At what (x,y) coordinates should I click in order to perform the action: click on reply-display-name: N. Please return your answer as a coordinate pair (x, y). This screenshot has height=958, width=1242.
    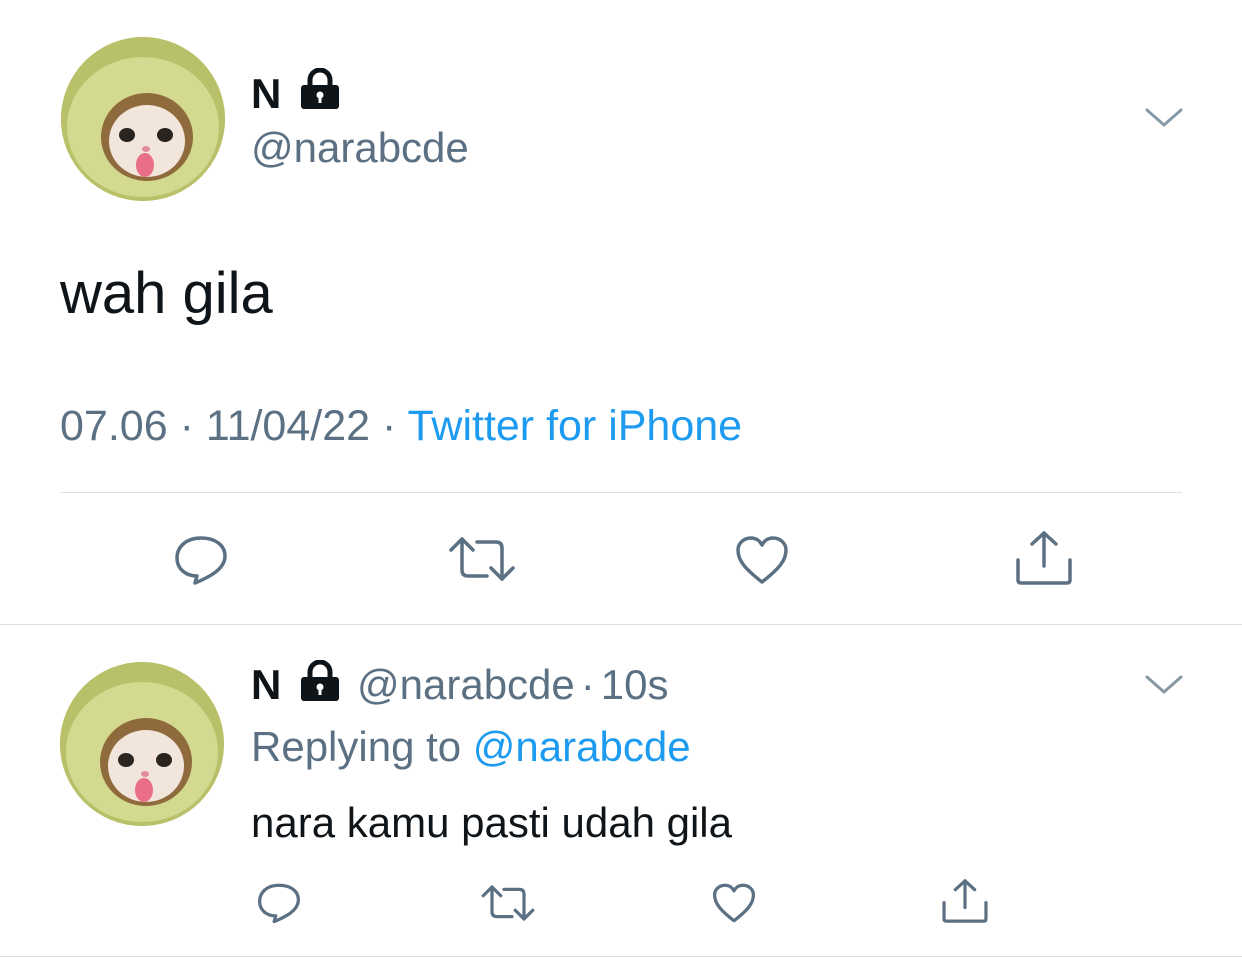
    Looking at the image, I should click on (266, 684).